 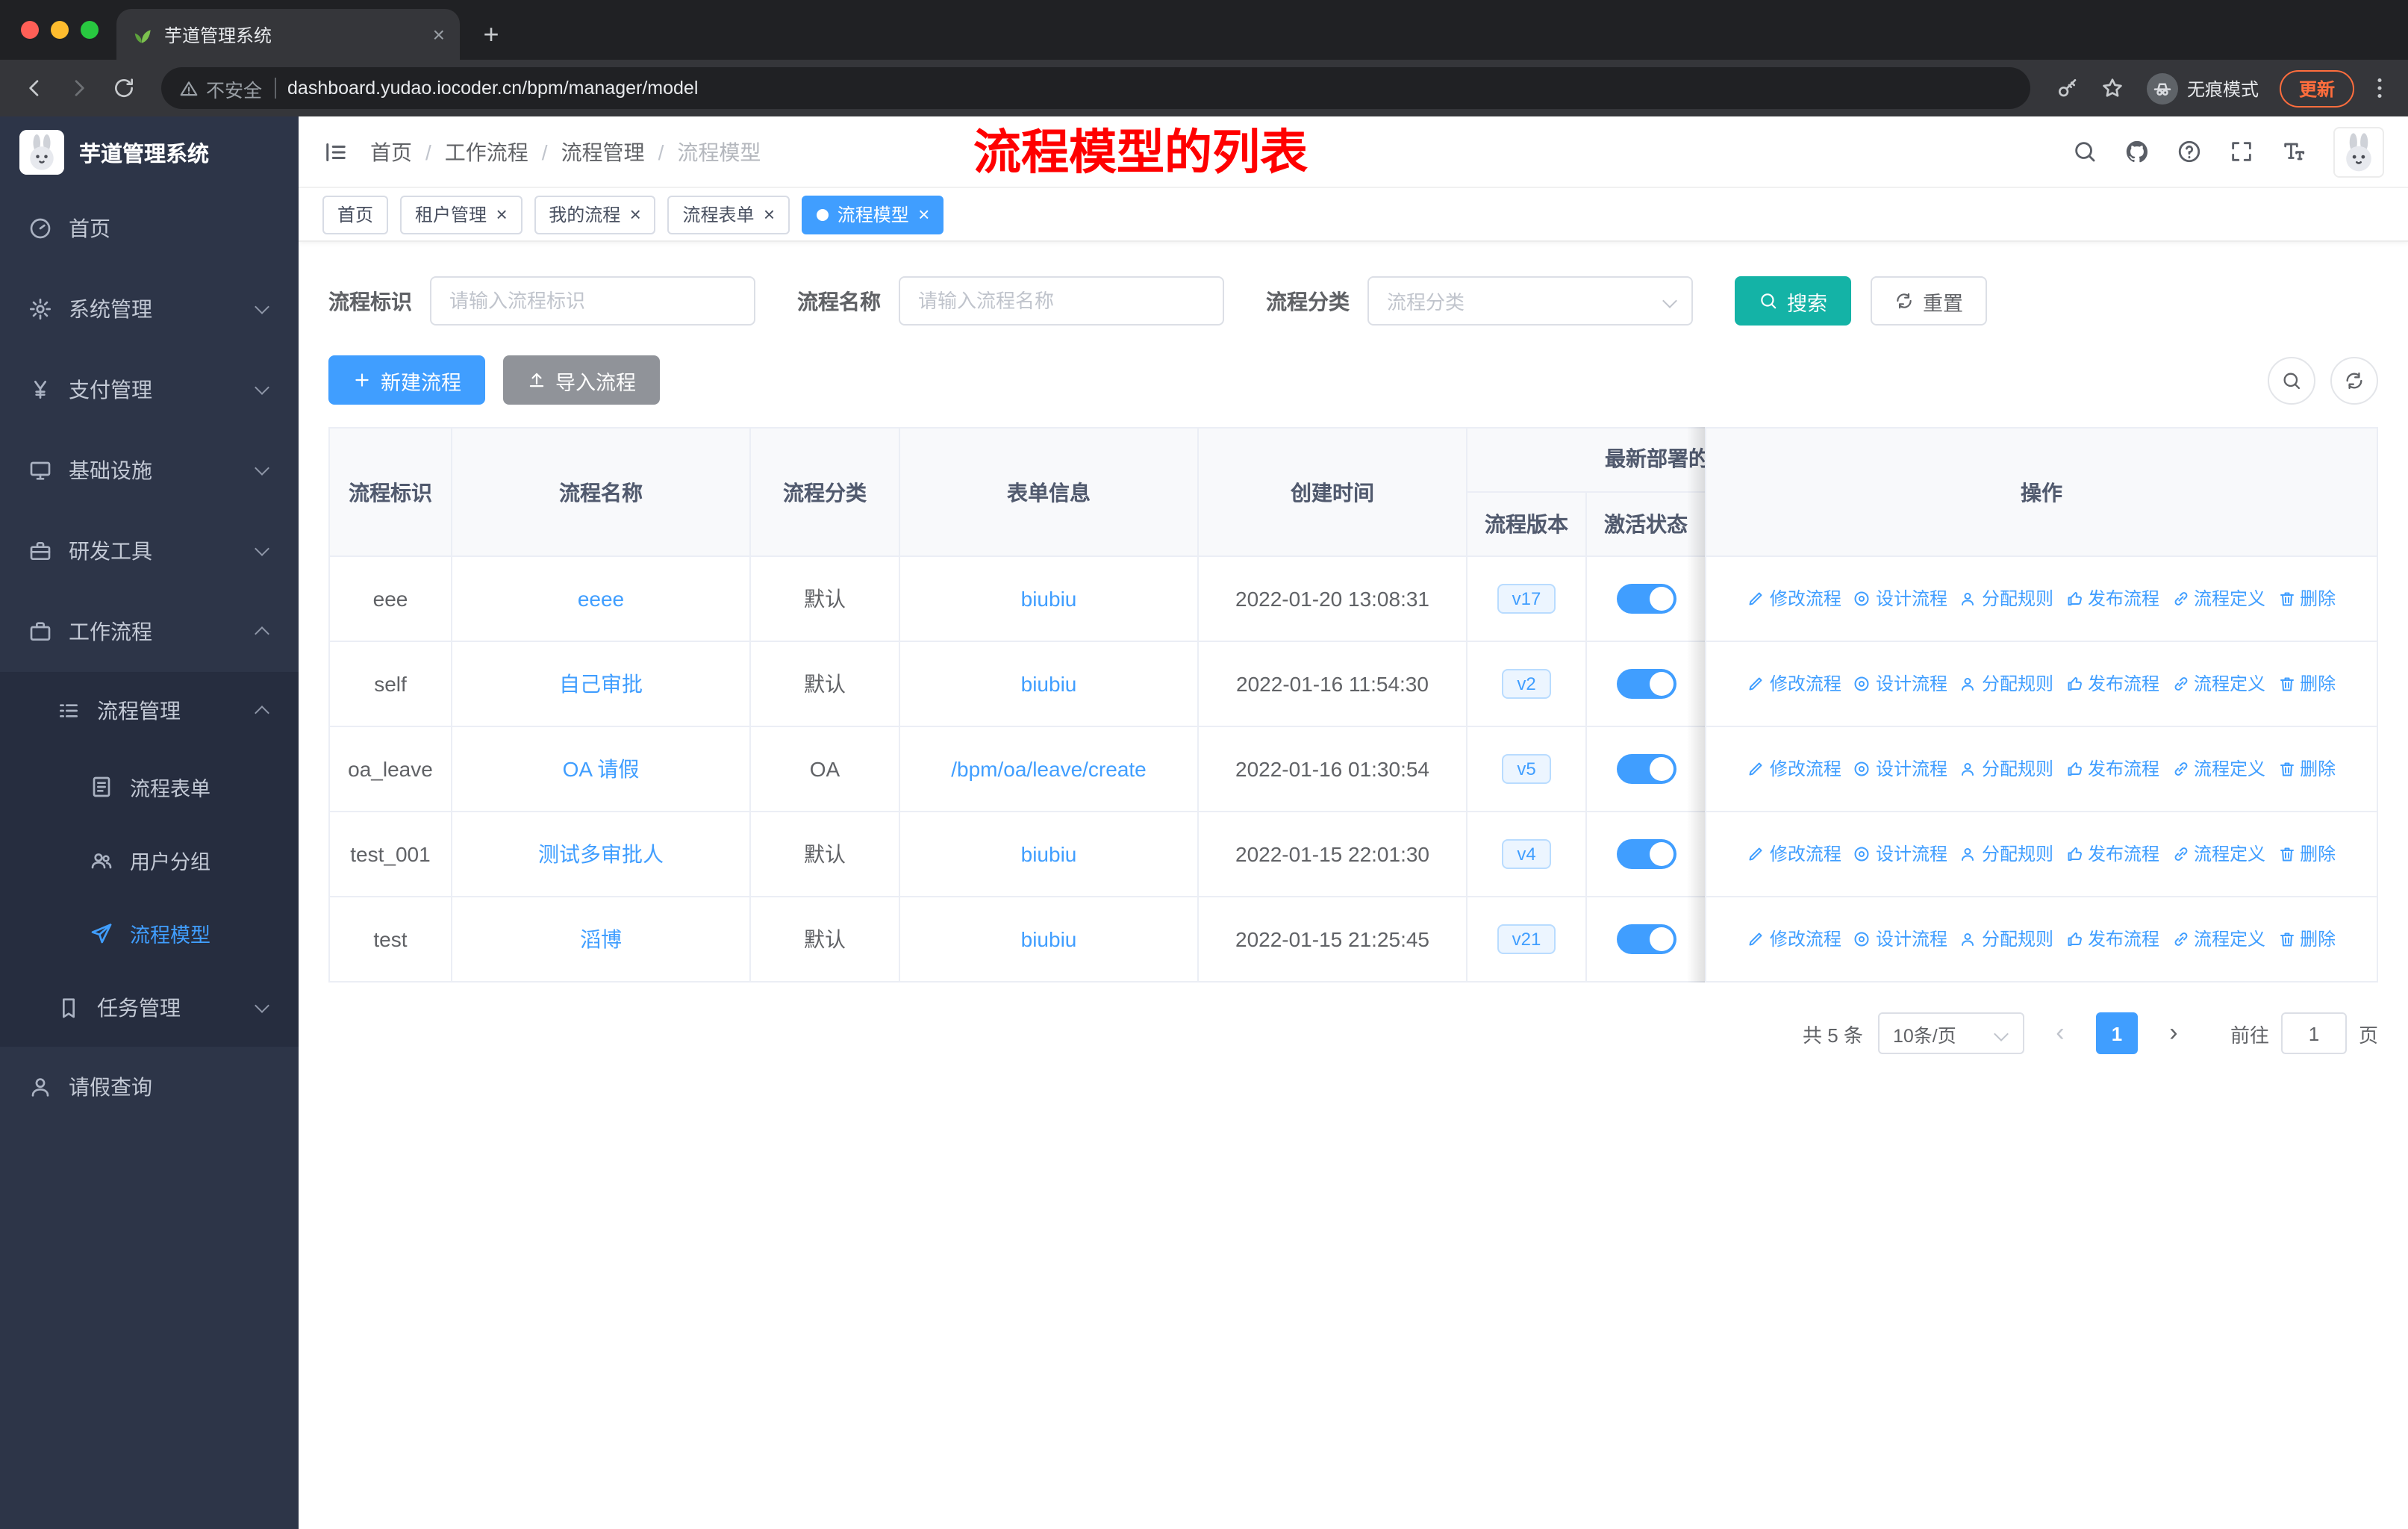 What do you see at coordinates (2241, 151) in the screenshot?
I see `fullscreen-icon` at bounding box center [2241, 151].